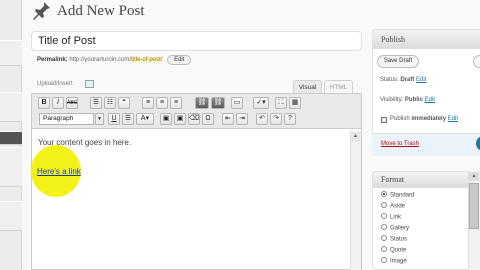  I want to click on paste-text-icon: ▣, so click(166, 119).